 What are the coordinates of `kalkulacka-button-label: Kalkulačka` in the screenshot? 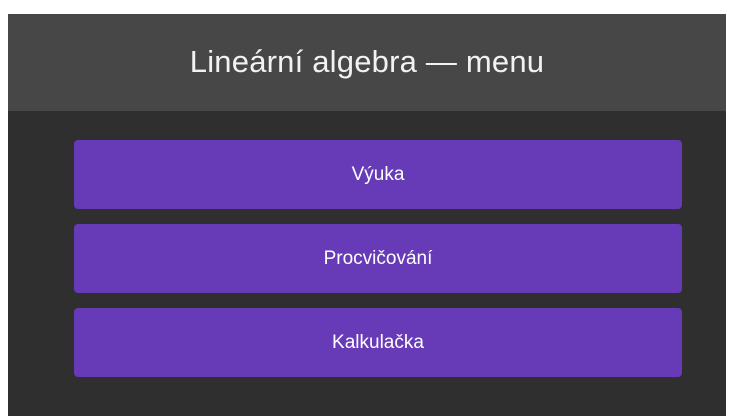 It's located at (378, 342).